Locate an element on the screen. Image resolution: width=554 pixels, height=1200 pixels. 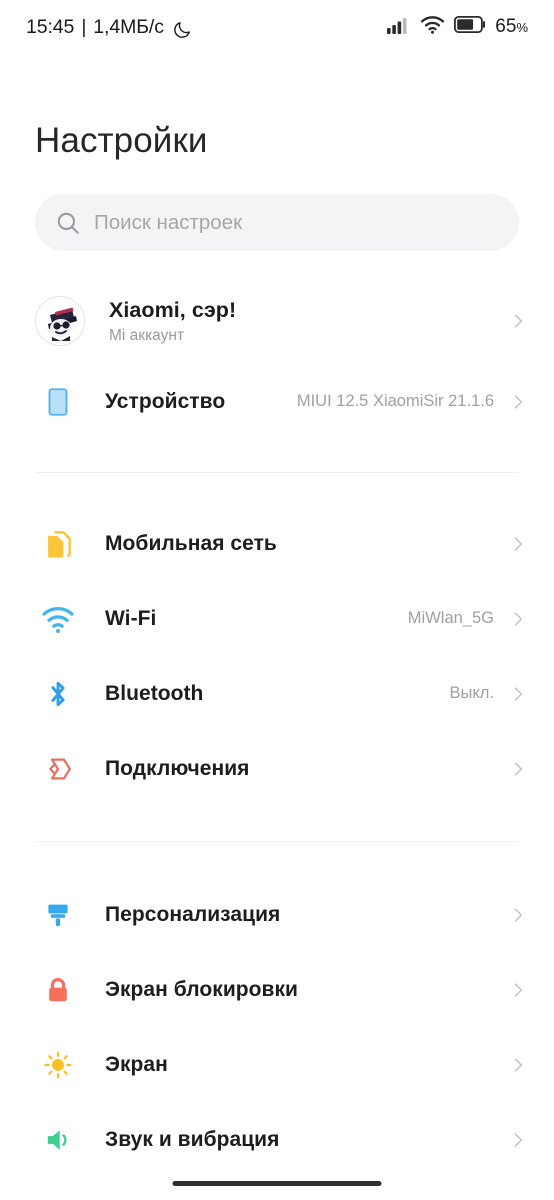
settings-item-label: Wi-Fi is located at coordinates (131, 618).